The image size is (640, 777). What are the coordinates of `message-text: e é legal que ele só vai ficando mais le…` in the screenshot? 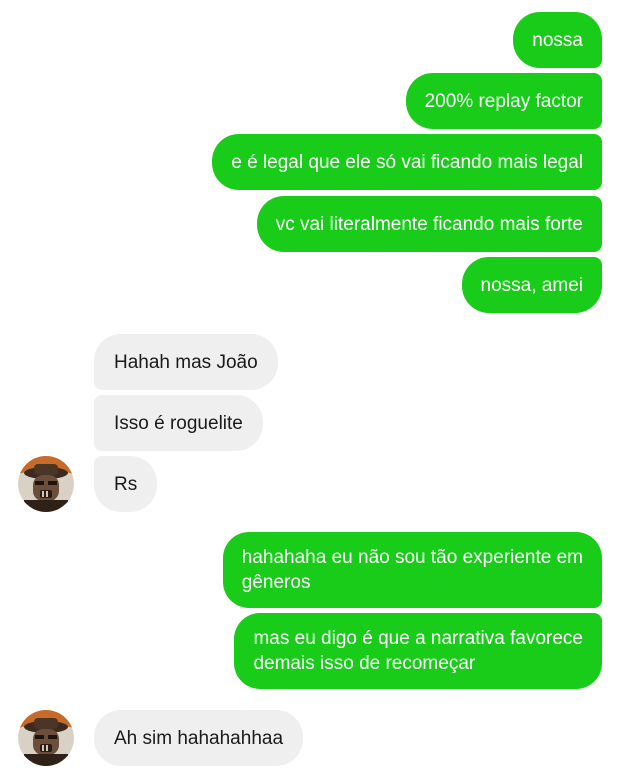 It's located at (407, 162).